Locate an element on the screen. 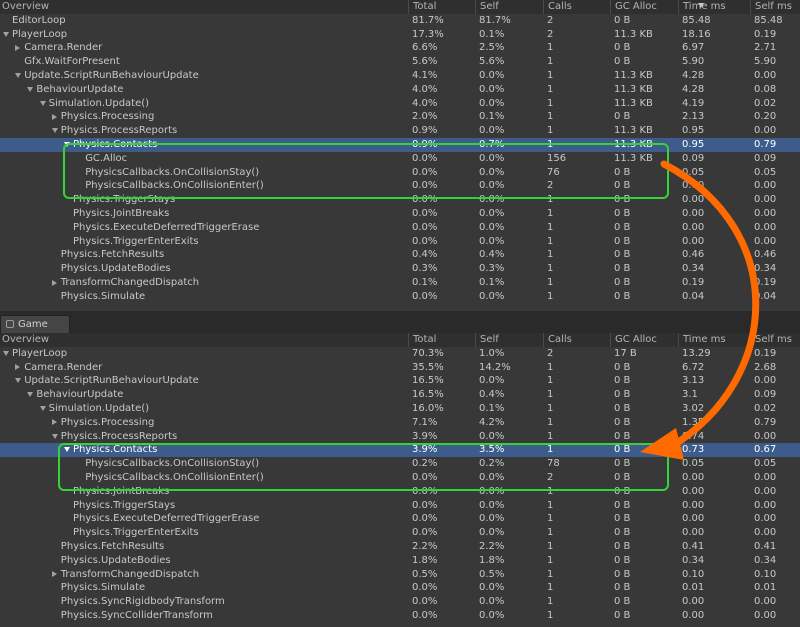 The width and height of the screenshot is (800, 627). time-ms-cell: 0.95 is located at coordinates (693, 144).